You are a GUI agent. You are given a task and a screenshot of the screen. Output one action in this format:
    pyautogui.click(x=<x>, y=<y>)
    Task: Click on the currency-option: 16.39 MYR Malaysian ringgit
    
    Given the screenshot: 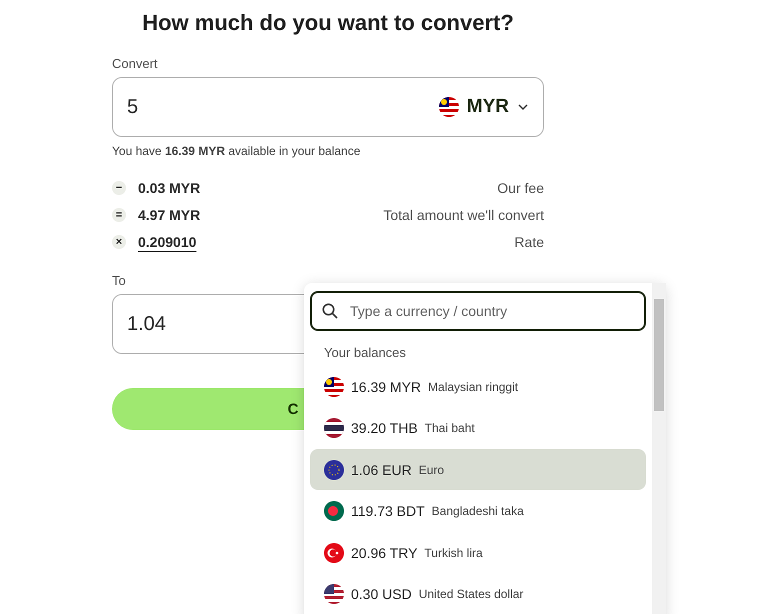 What is the action you would take?
    pyautogui.click(x=478, y=386)
    